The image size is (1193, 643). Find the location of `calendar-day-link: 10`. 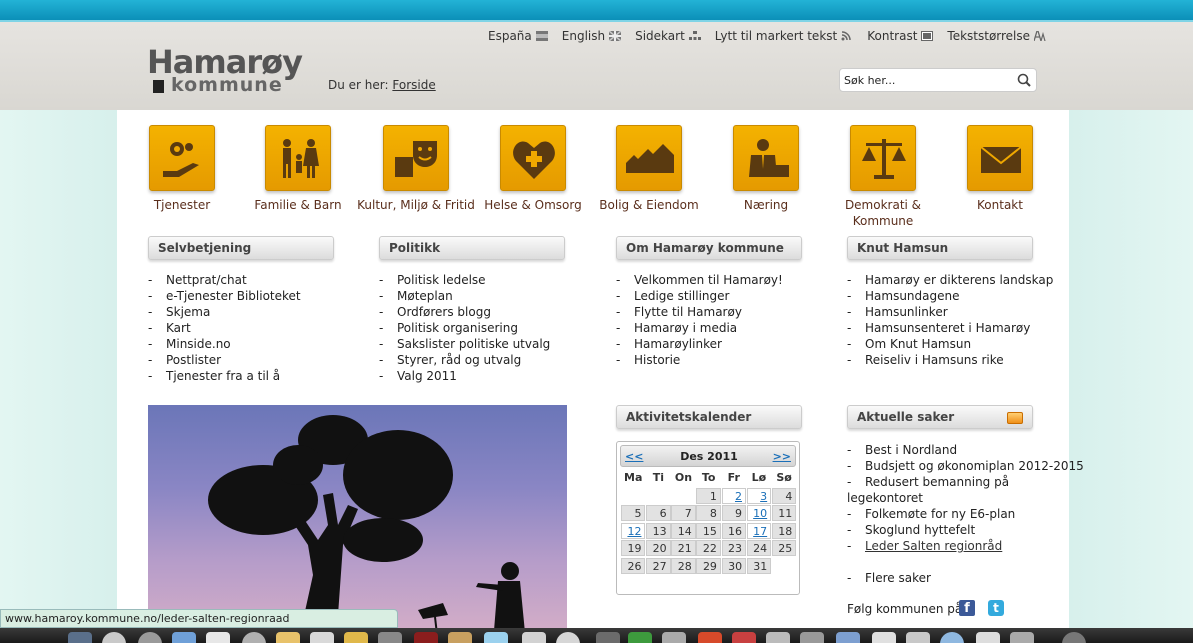

calendar-day-link: 10 is located at coordinates (759, 513).